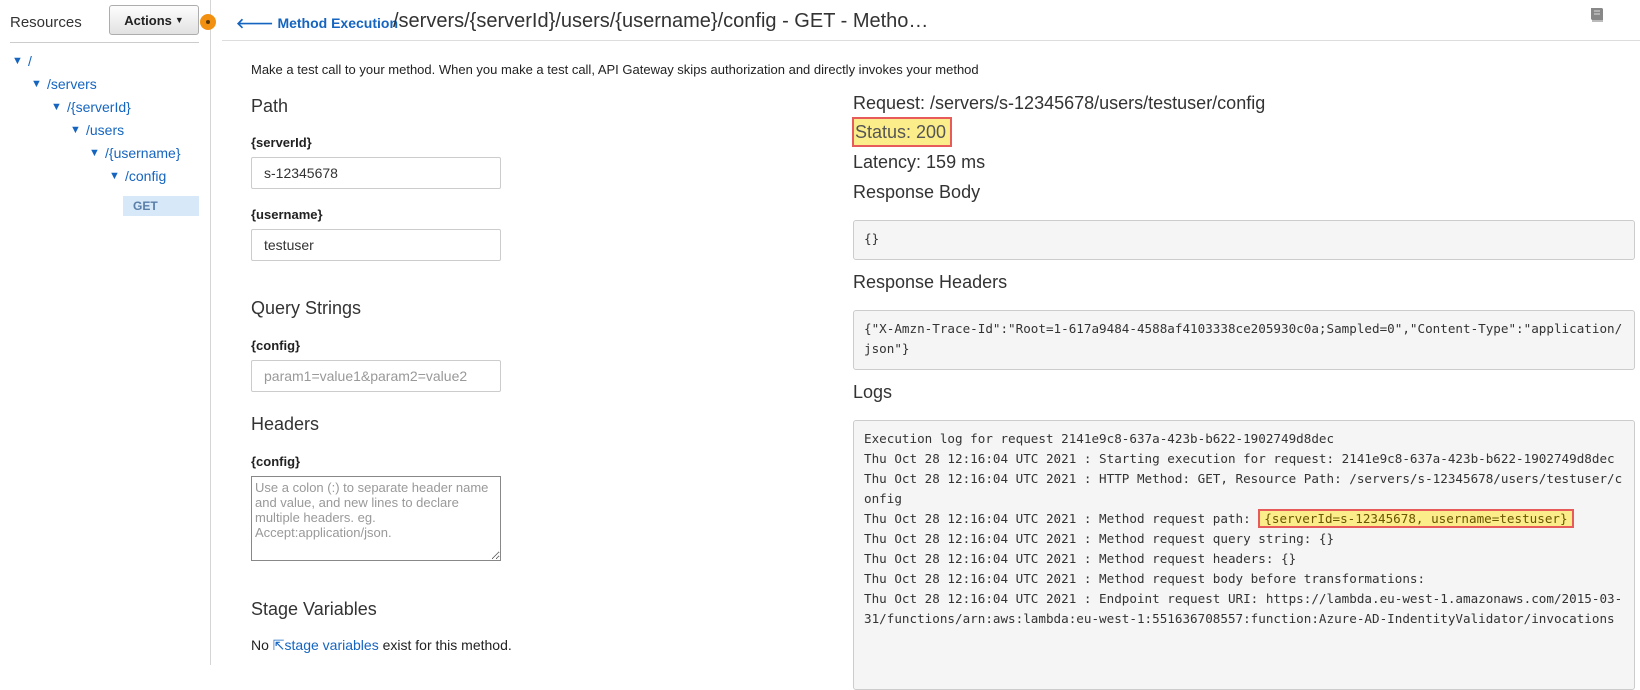 Image resolution: width=1640 pixels, height=690 pixels. I want to click on headers-heading: Headers, so click(285, 424).